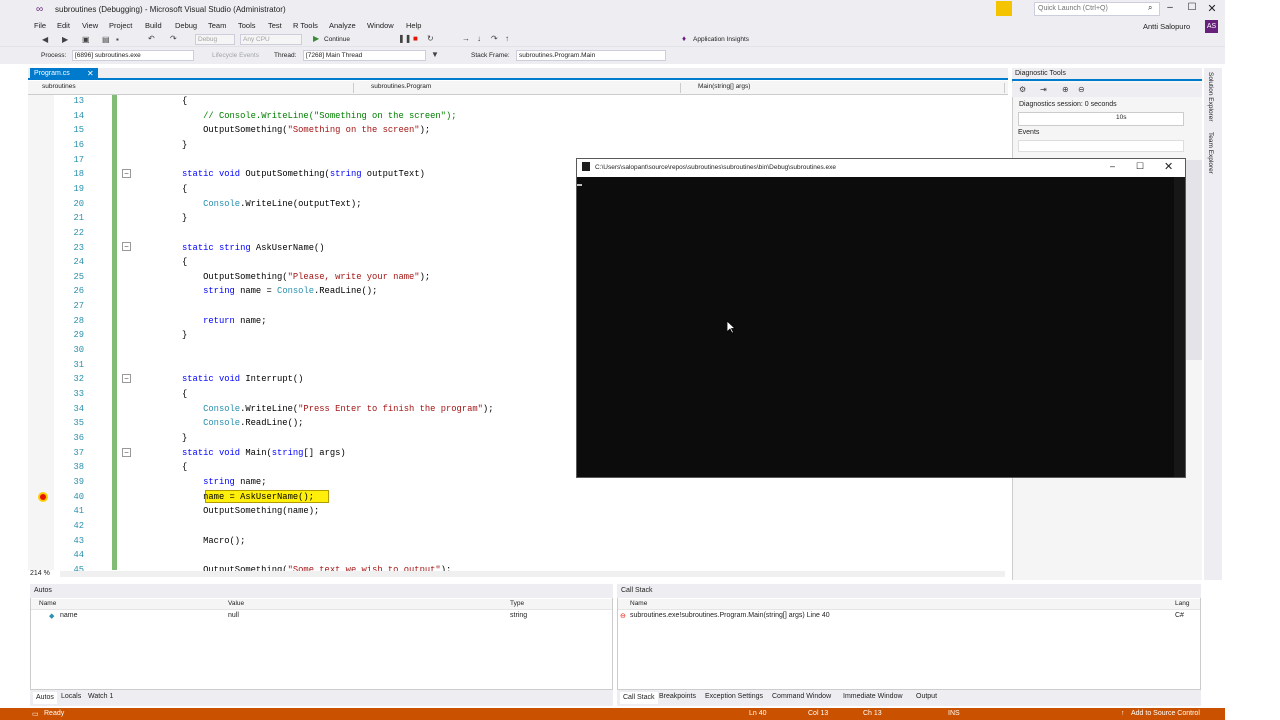 The height and width of the screenshot is (720, 1280). What do you see at coordinates (215, 39) in the screenshot?
I see `solution-config-combo: Debug` at bounding box center [215, 39].